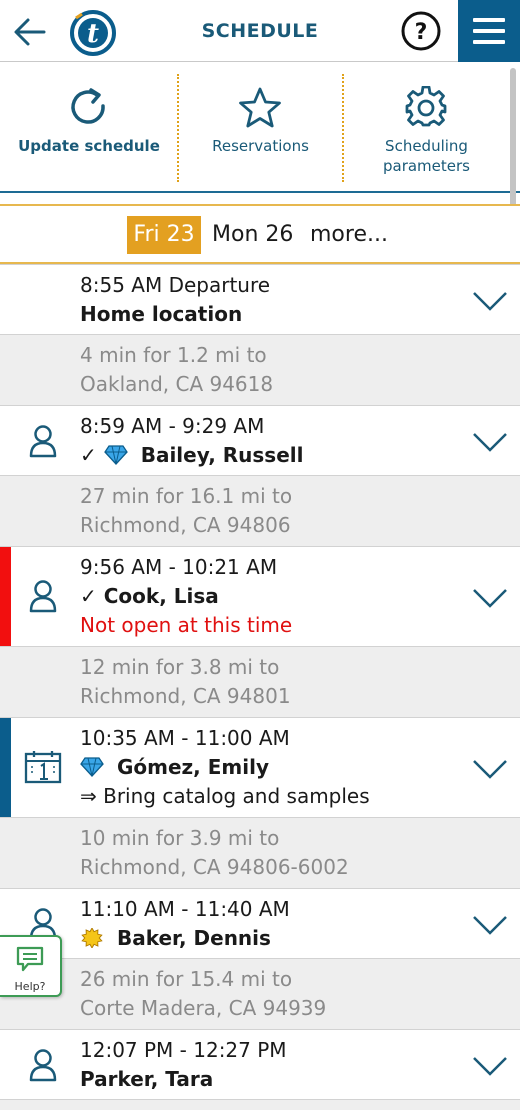 This screenshot has width=520, height=1110. What do you see at coordinates (92, 938) in the screenshot?
I see `sun-badge-icon` at bounding box center [92, 938].